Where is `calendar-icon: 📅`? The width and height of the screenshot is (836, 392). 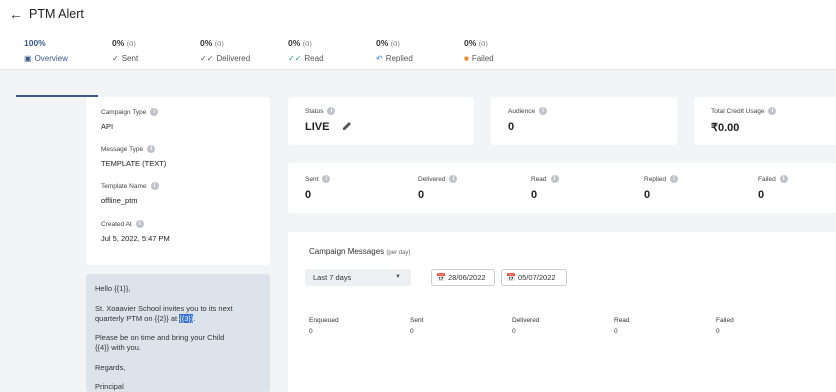 calendar-icon: 📅 is located at coordinates (441, 277).